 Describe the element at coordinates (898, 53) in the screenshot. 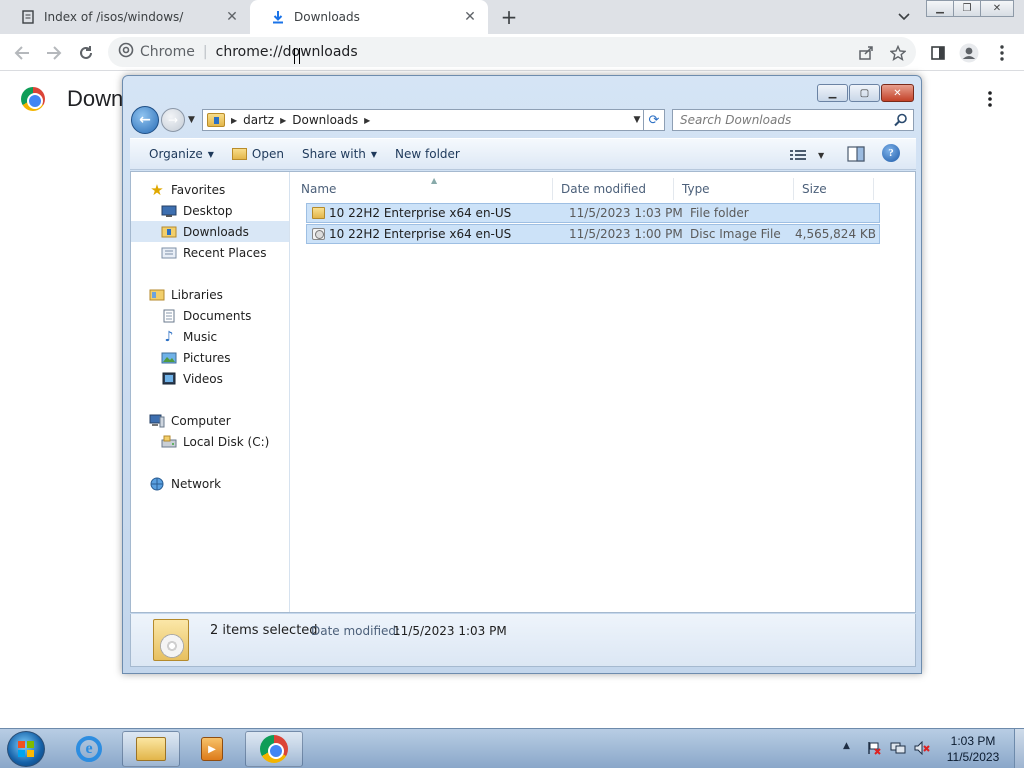

I see `bookmark-star-icon` at that location.